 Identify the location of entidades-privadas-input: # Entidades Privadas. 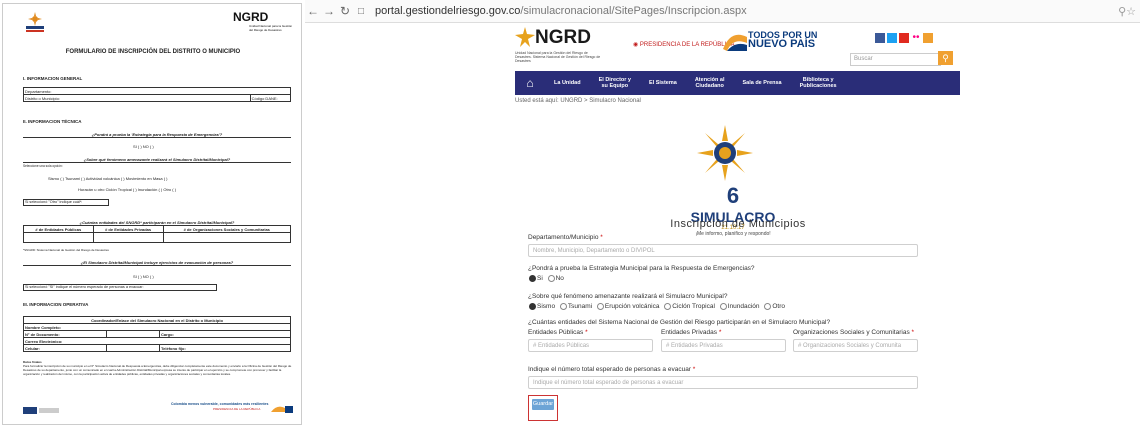
(723, 345).